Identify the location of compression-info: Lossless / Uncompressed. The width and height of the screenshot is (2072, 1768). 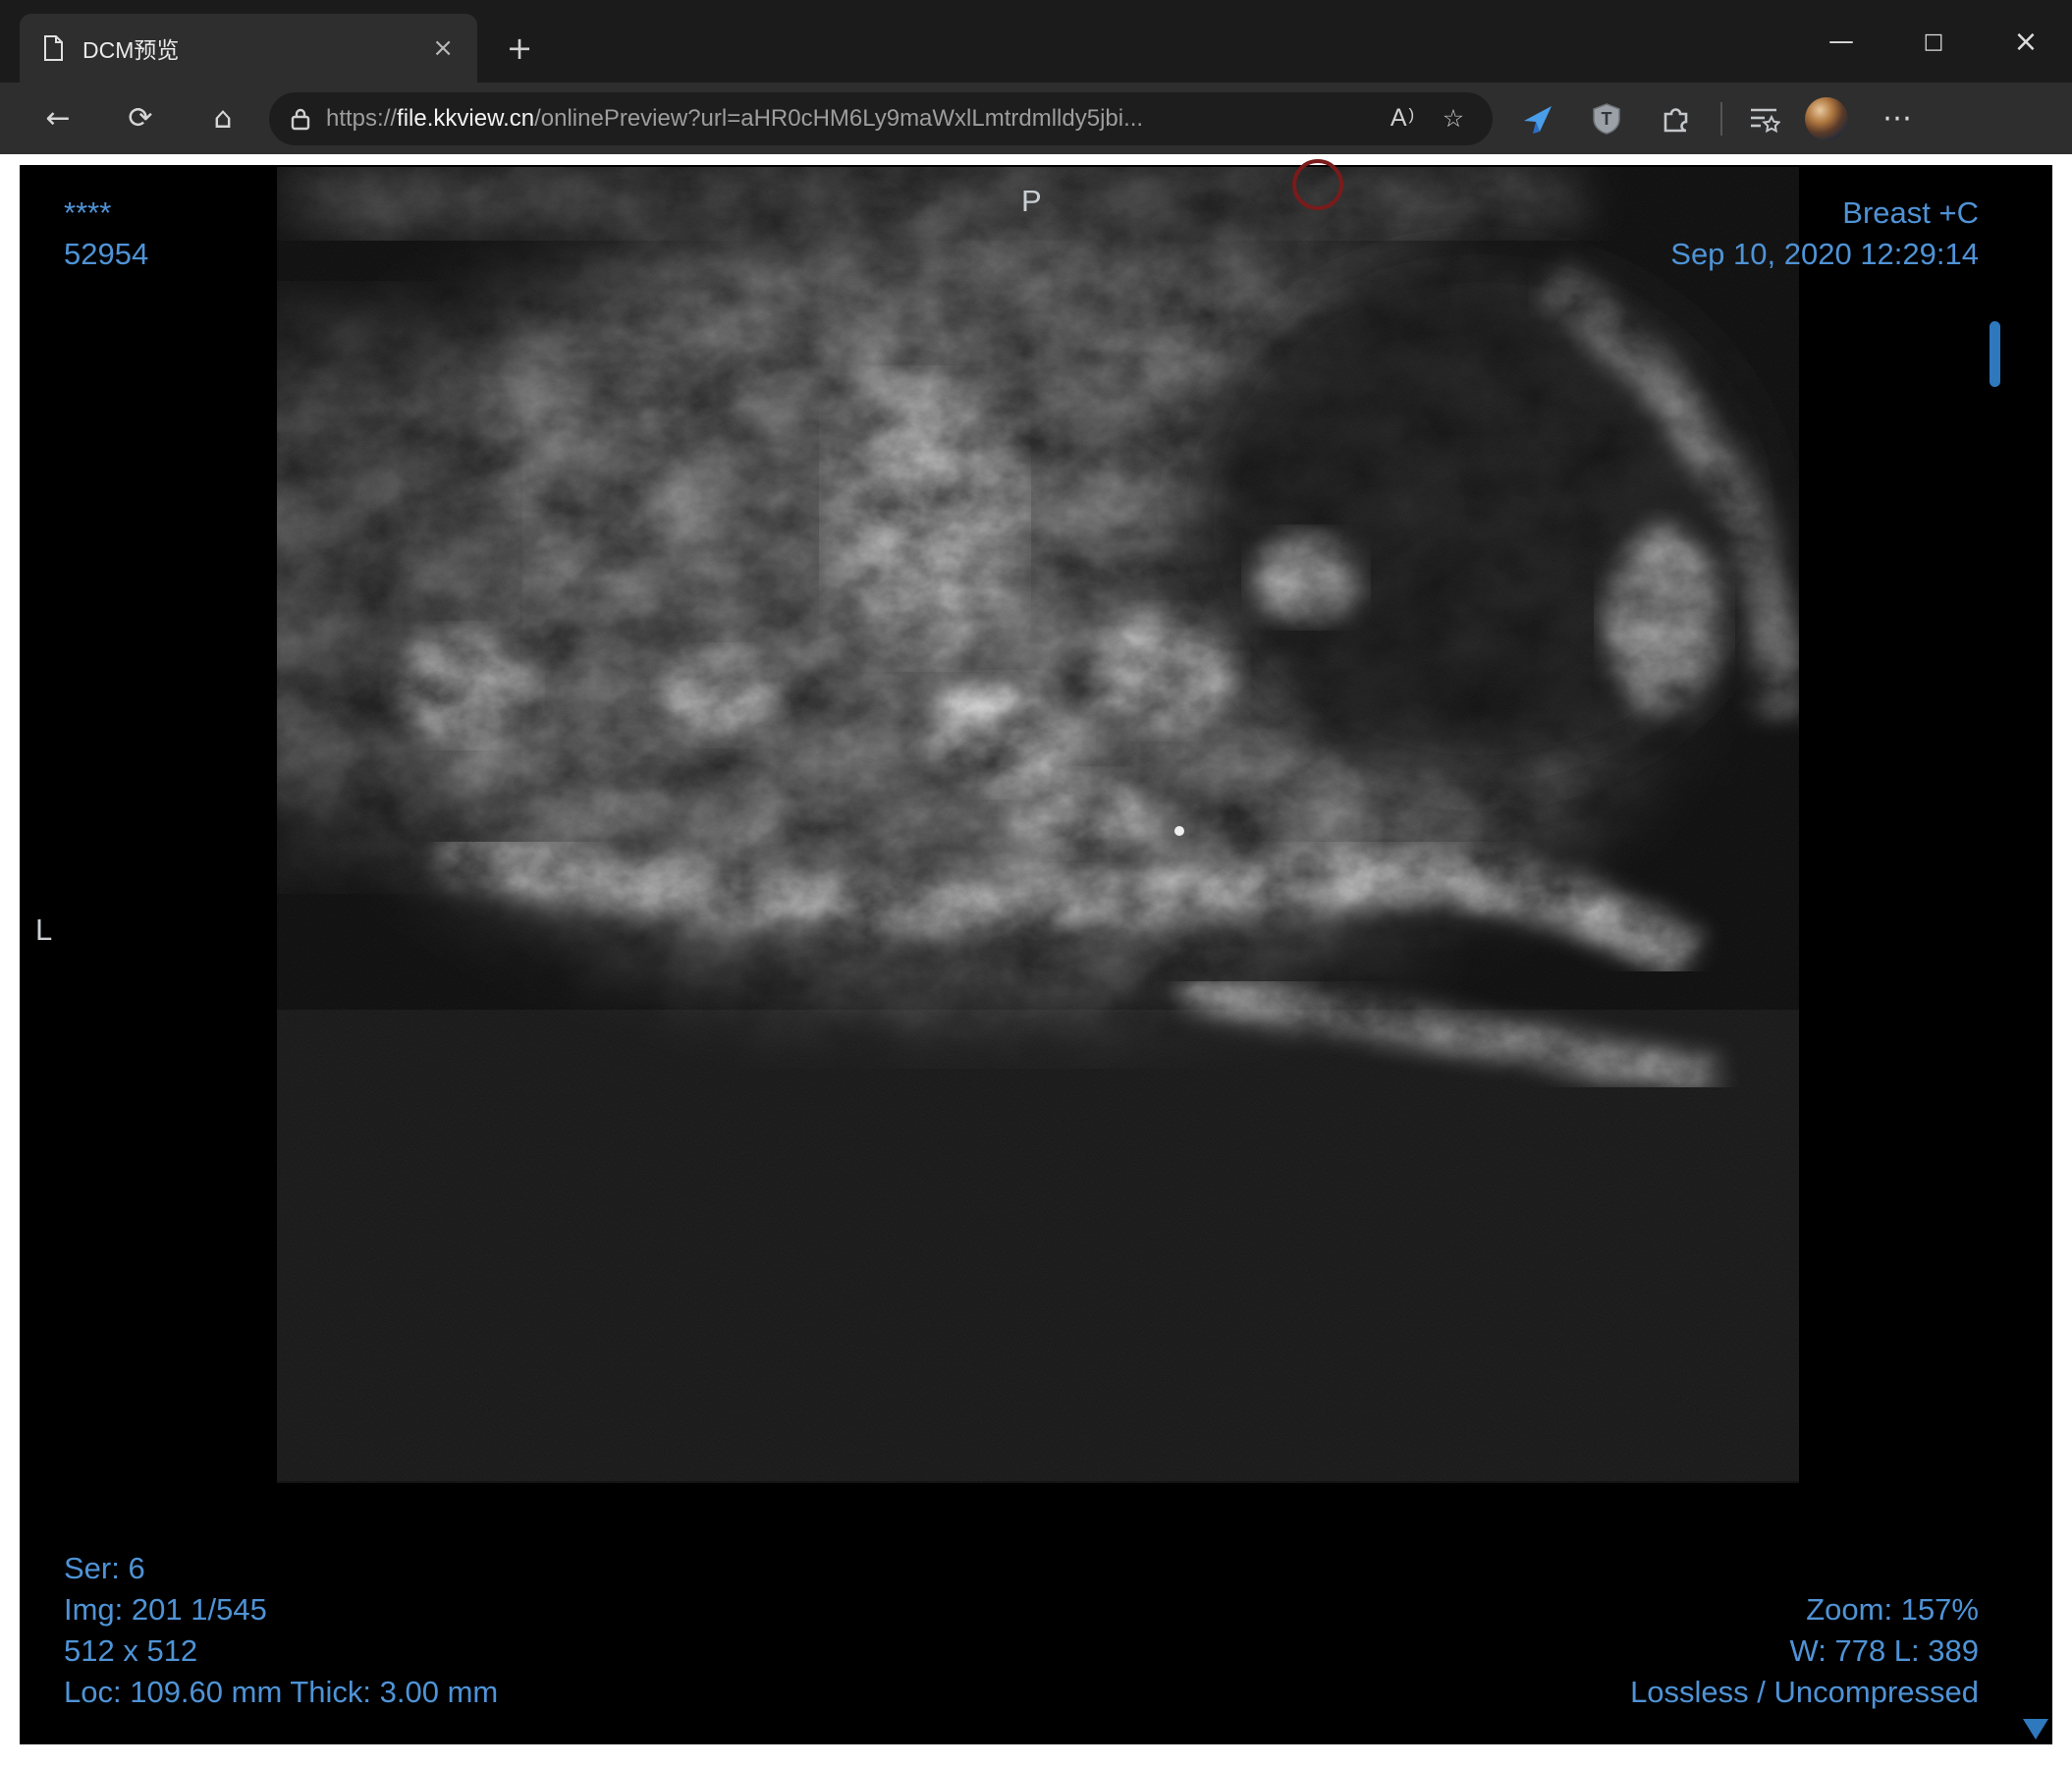
(1804, 1692).